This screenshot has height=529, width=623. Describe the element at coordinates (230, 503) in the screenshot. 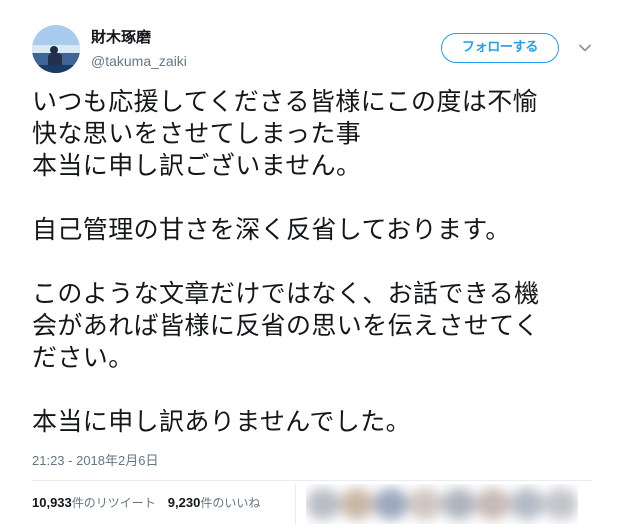

I see `like-label: 件のいいね` at that location.